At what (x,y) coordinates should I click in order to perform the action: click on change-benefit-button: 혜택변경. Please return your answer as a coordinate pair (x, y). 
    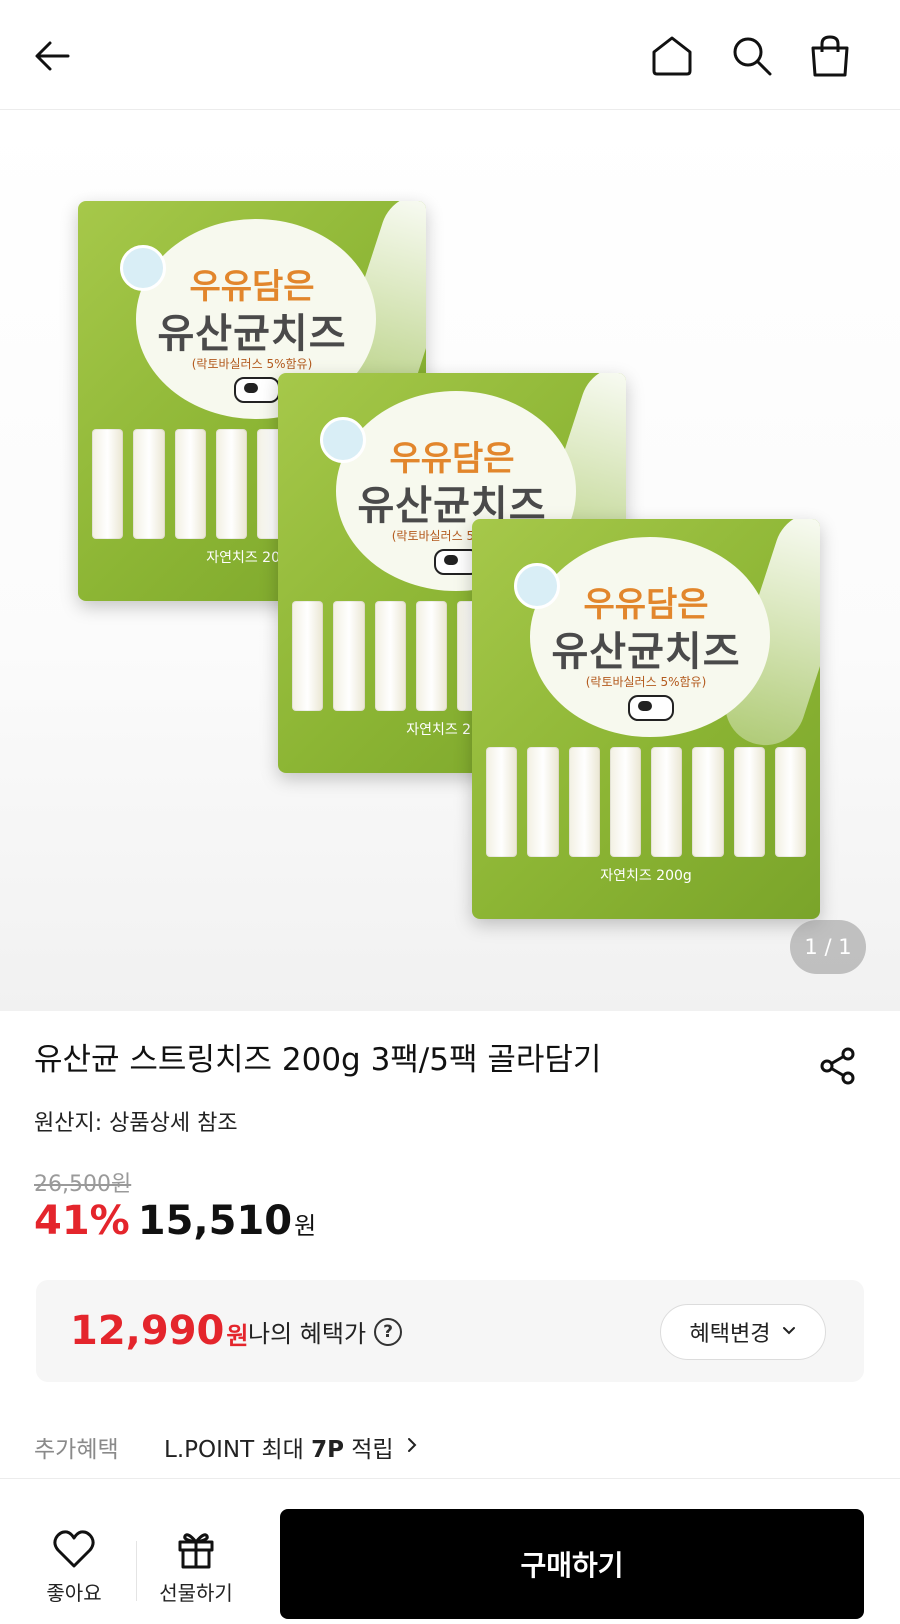
    Looking at the image, I should click on (743, 1332).